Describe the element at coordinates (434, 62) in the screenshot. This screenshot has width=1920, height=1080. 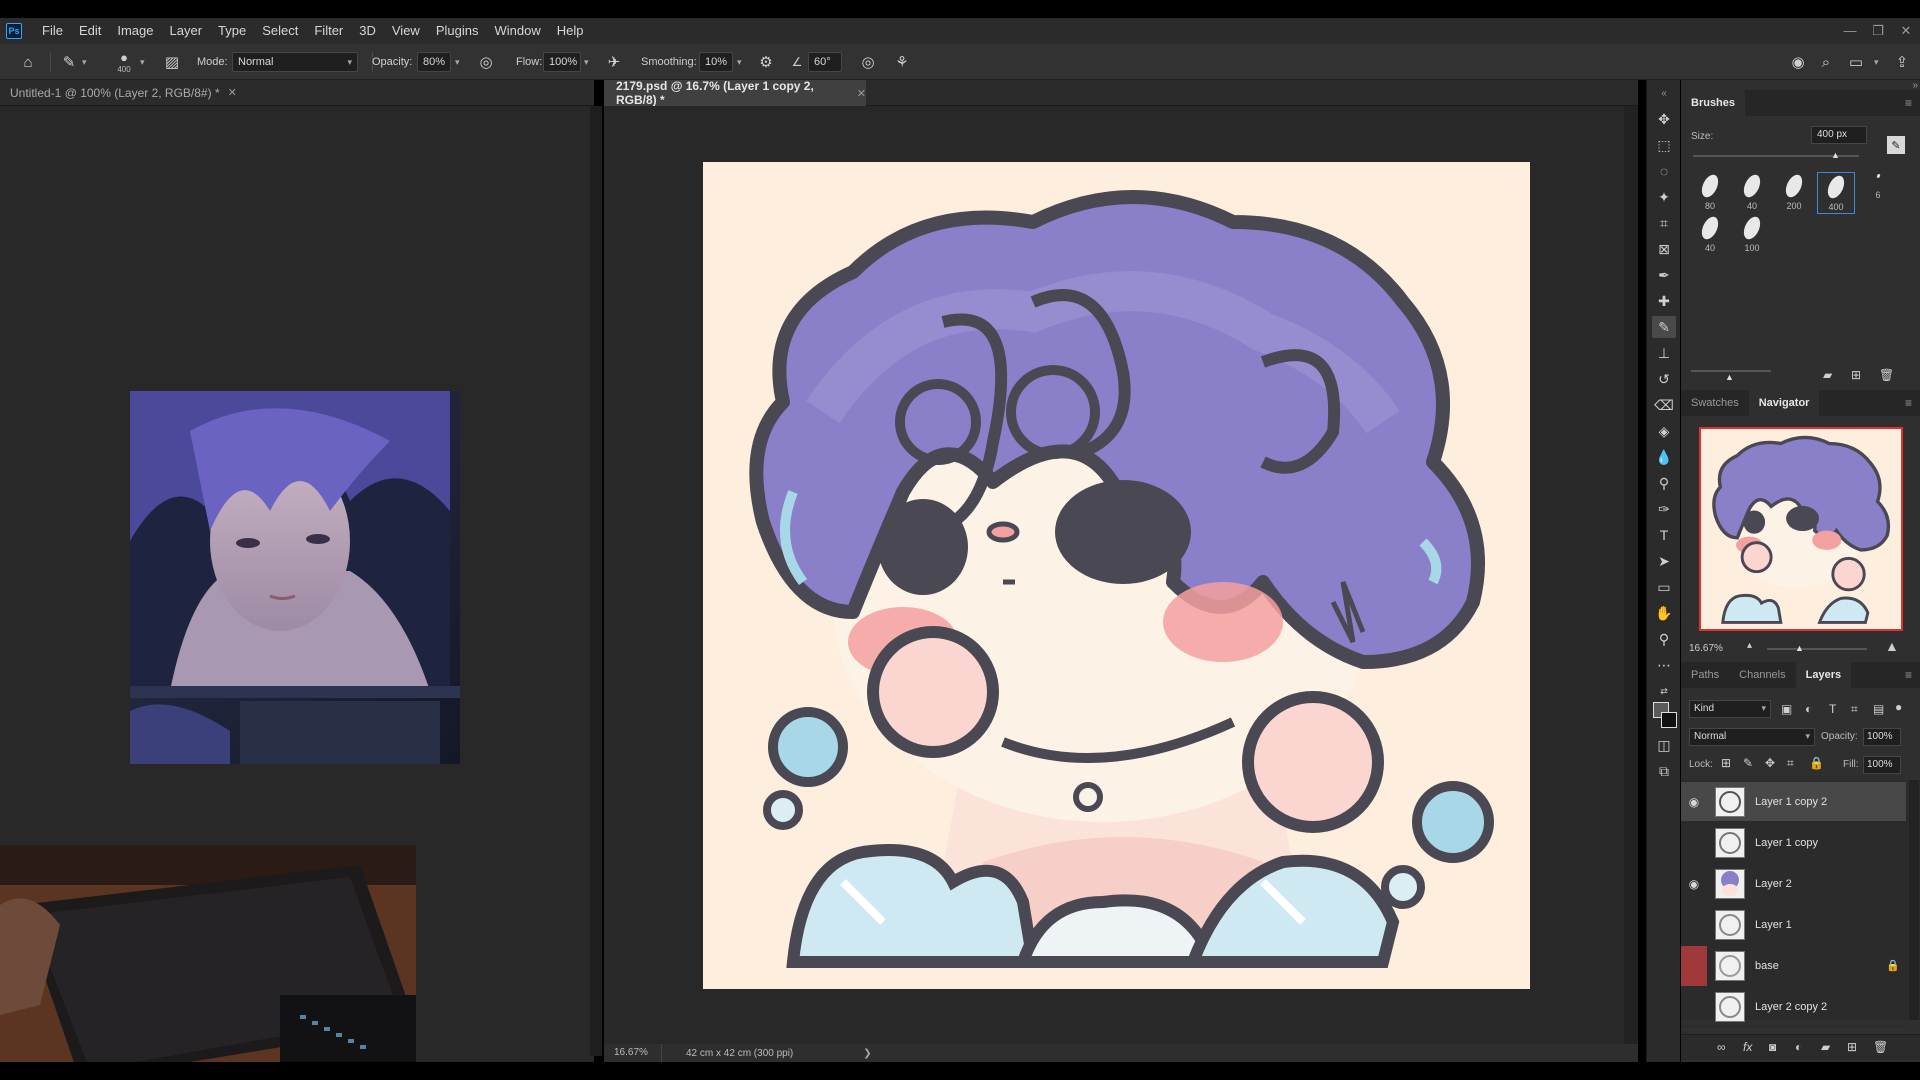
I see `opacity-input: 80%` at that location.